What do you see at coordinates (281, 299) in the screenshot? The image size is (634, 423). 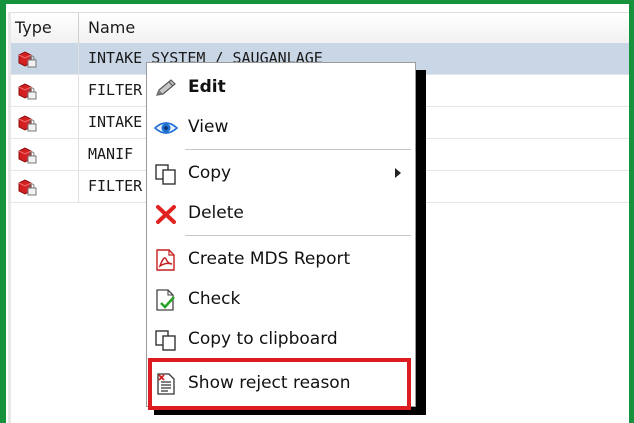 I see `menu-item-check: Check` at bounding box center [281, 299].